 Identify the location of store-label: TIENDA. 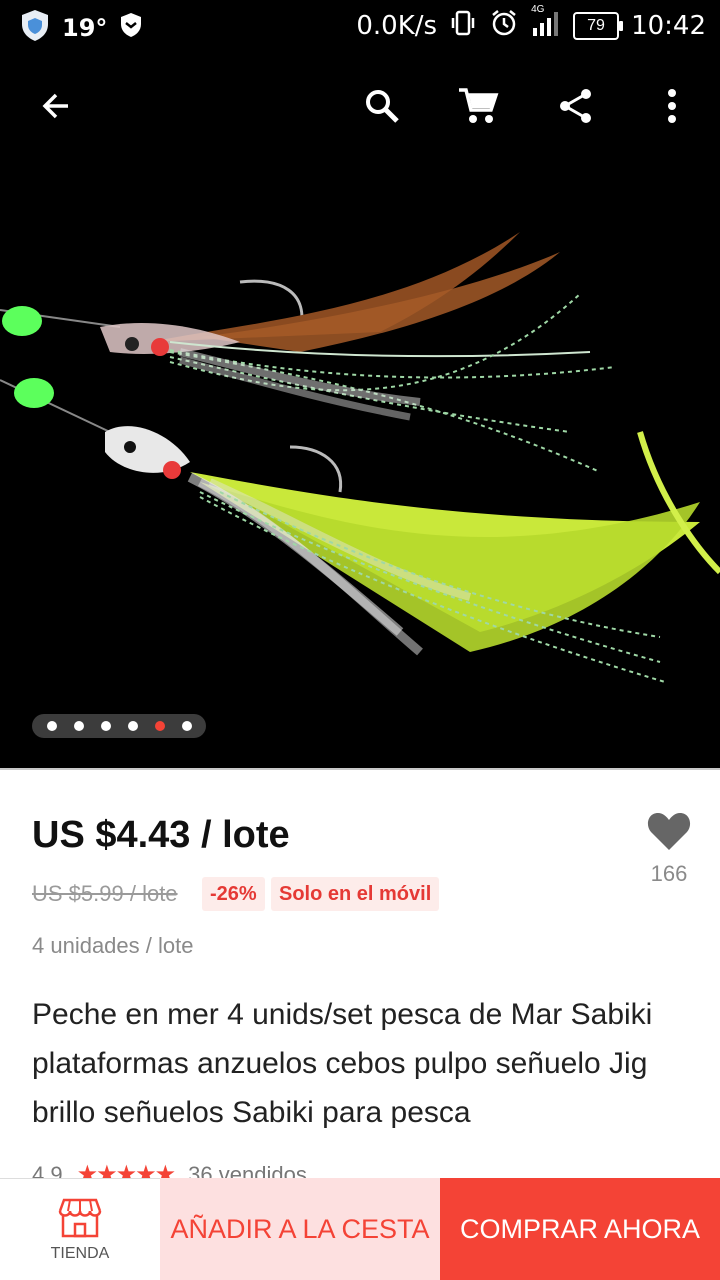
(80, 1253).